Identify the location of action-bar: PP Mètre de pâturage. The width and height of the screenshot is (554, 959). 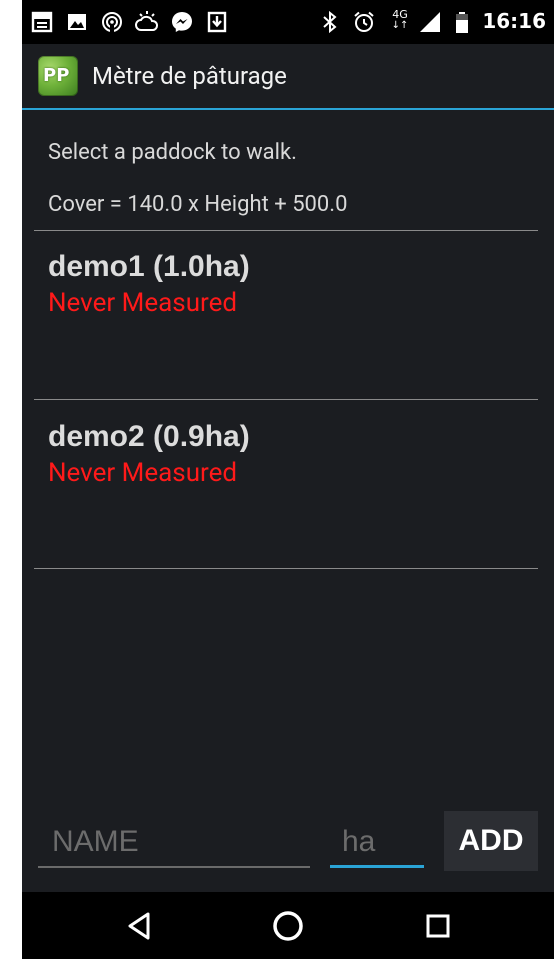
(288, 77).